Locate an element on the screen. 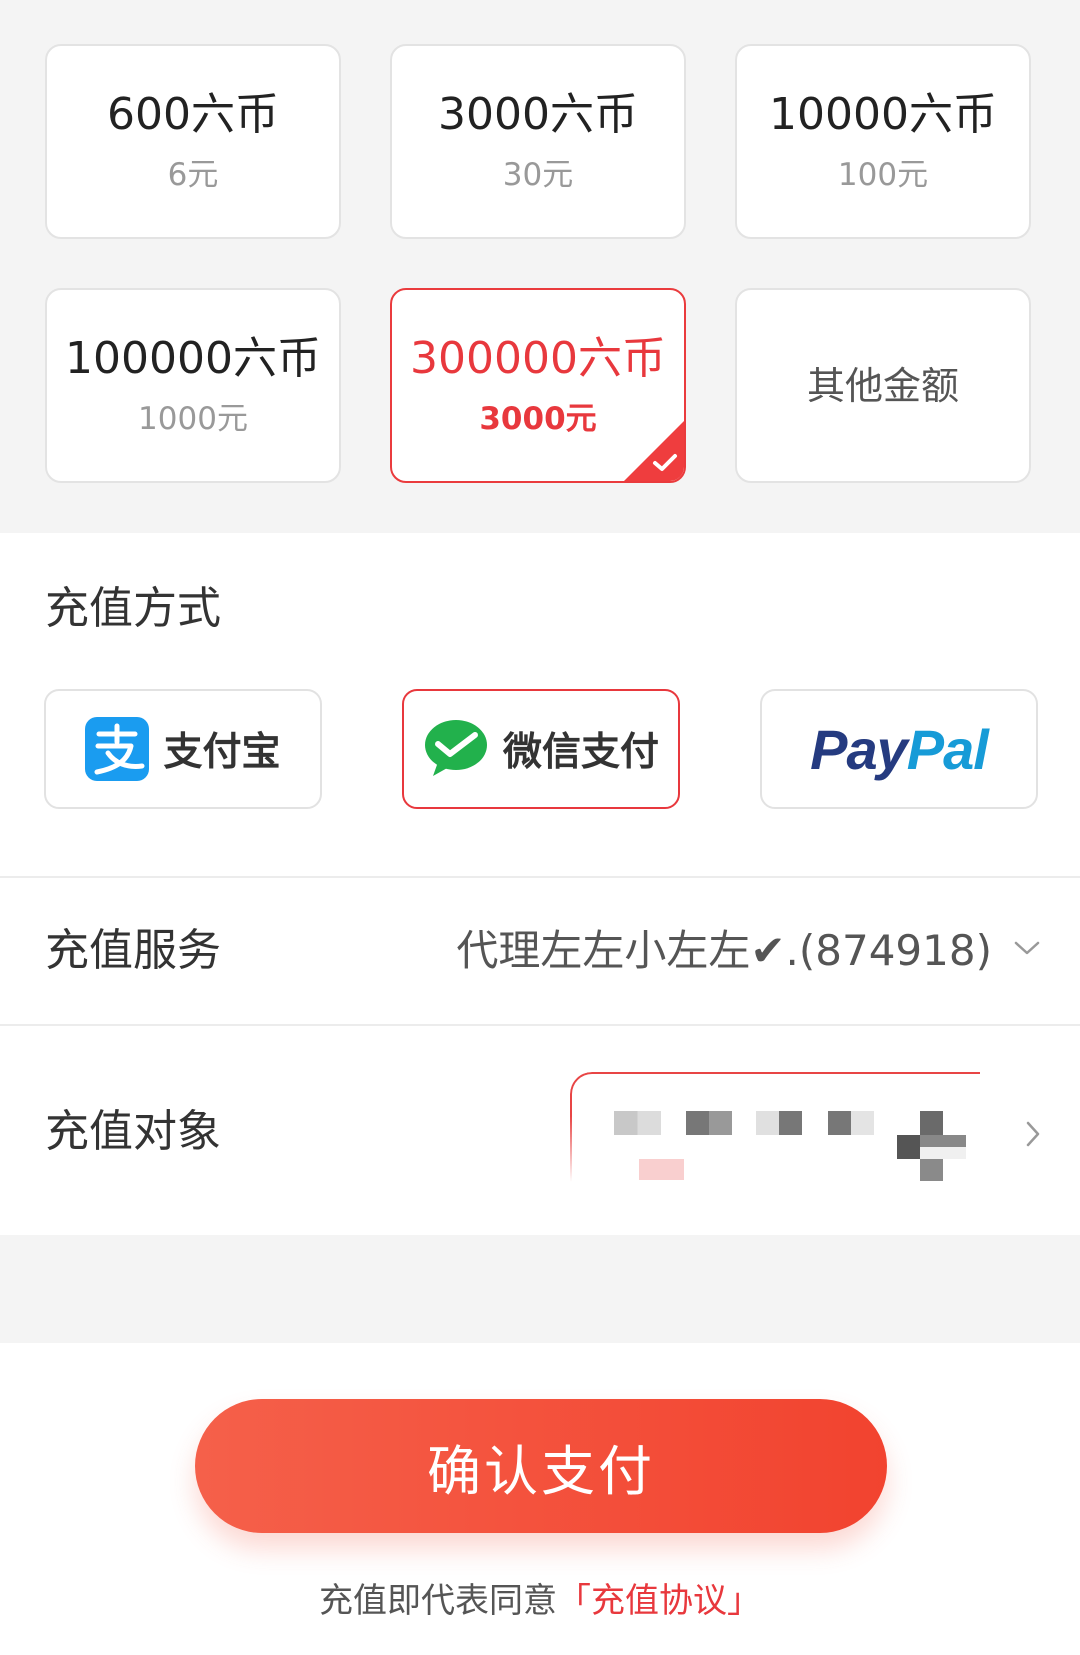 This screenshot has height=1655, width=1080. package-coins: 300000六币 is located at coordinates (538, 358).